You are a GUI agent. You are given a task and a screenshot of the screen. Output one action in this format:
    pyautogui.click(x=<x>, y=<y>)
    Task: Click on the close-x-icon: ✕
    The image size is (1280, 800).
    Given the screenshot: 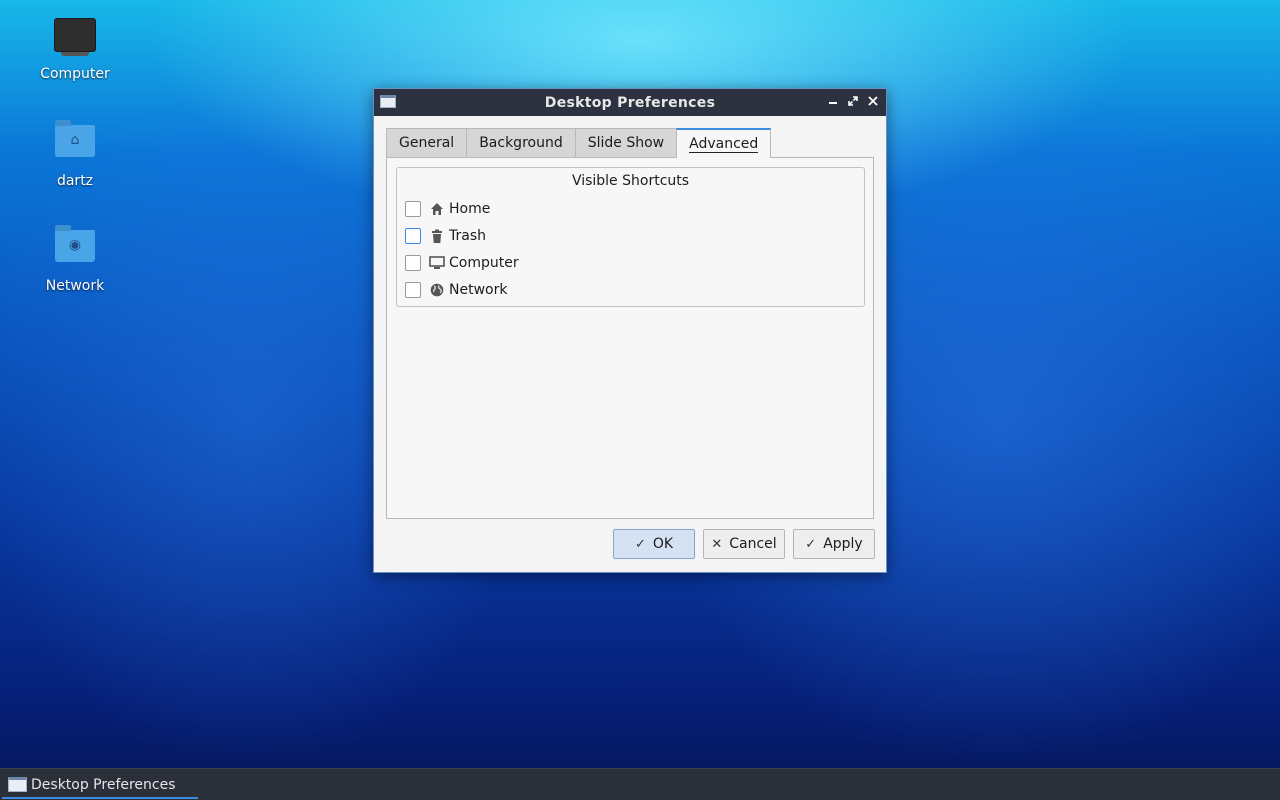 What is the action you would take?
    pyautogui.click(x=717, y=544)
    